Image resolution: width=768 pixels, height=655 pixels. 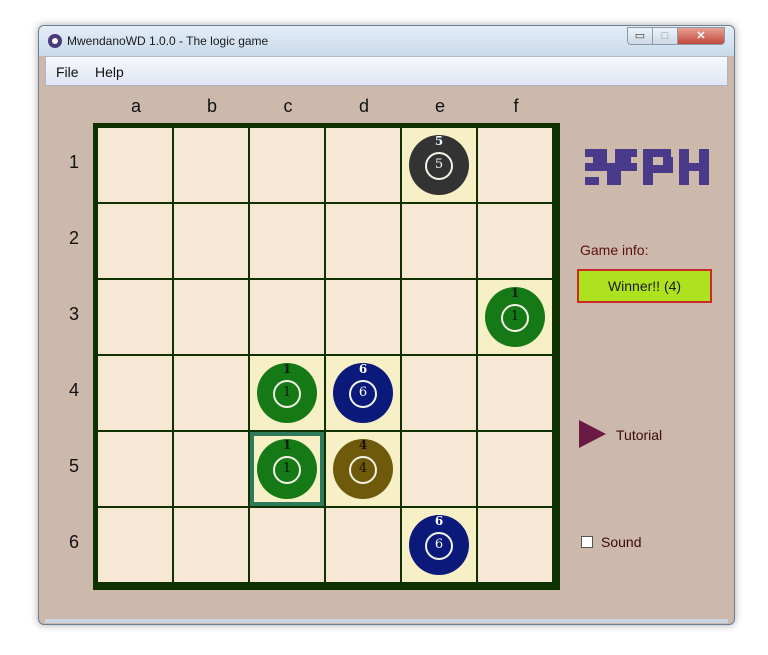 What do you see at coordinates (73, 466) in the screenshot?
I see `row-label-5: 5` at bounding box center [73, 466].